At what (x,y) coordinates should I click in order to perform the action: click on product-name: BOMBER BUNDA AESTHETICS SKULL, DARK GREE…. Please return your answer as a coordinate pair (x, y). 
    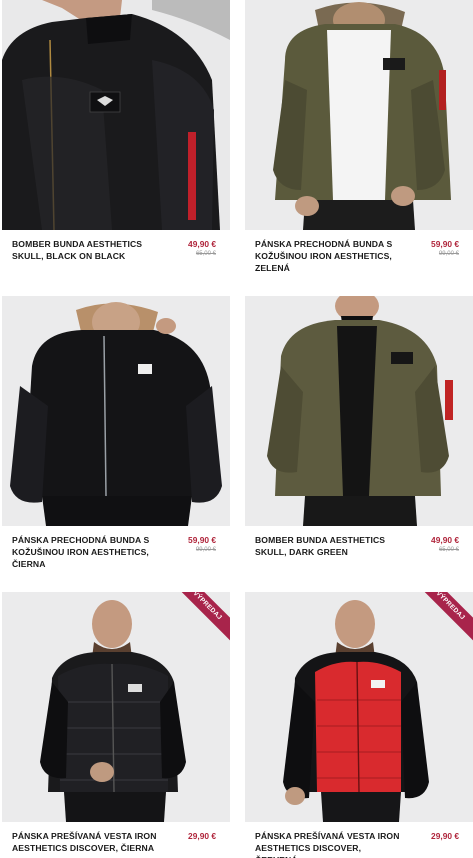
    Looking at the image, I should click on (330, 546).